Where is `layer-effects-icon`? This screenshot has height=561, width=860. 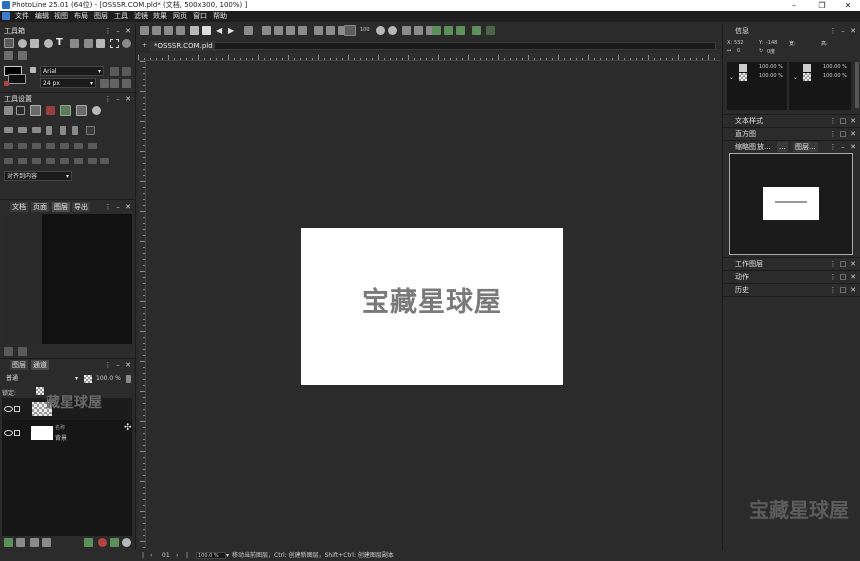 layer-effects-icon is located at coordinates (88, 542).